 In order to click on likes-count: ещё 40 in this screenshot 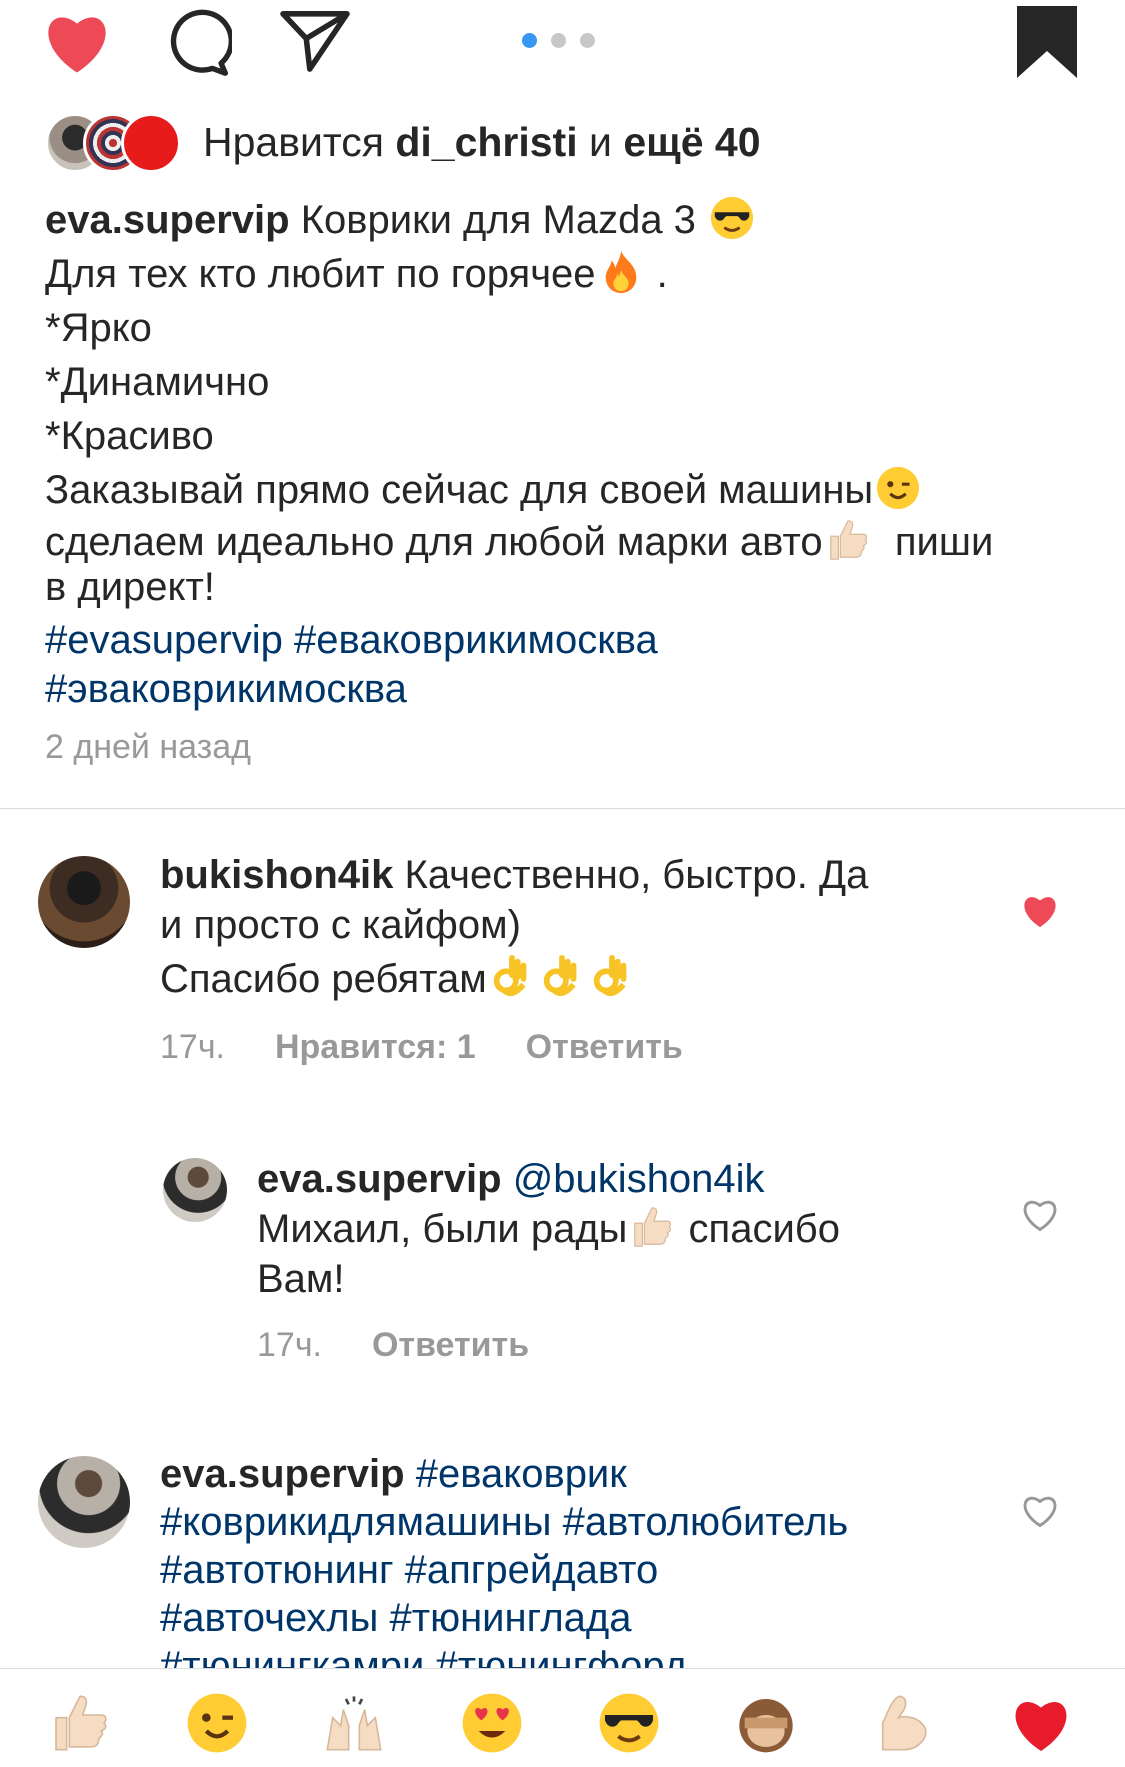, I will do `click(691, 142)`.